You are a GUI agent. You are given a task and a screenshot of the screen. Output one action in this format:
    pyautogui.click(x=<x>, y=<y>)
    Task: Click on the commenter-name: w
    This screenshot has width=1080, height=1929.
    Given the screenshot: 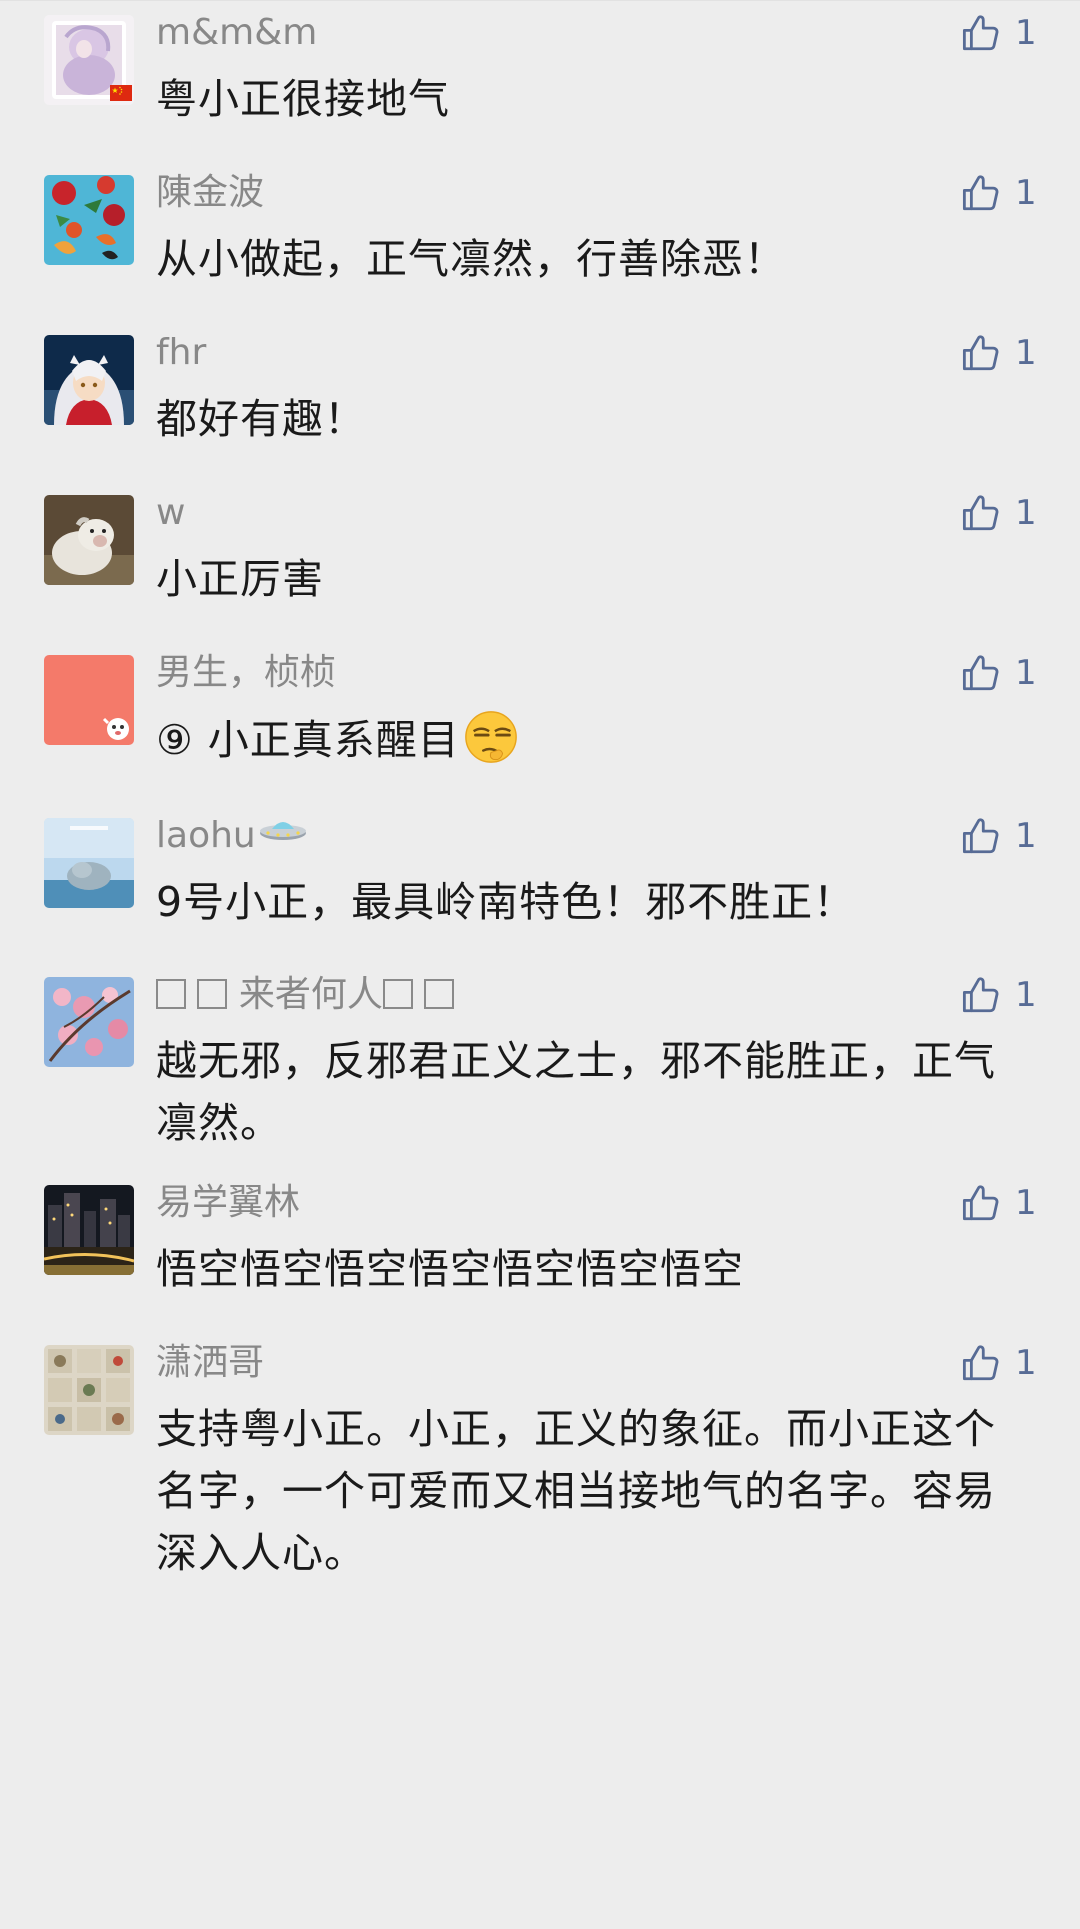 What is the action you would take?
    pyautogui.click(x=170, y=513)
    